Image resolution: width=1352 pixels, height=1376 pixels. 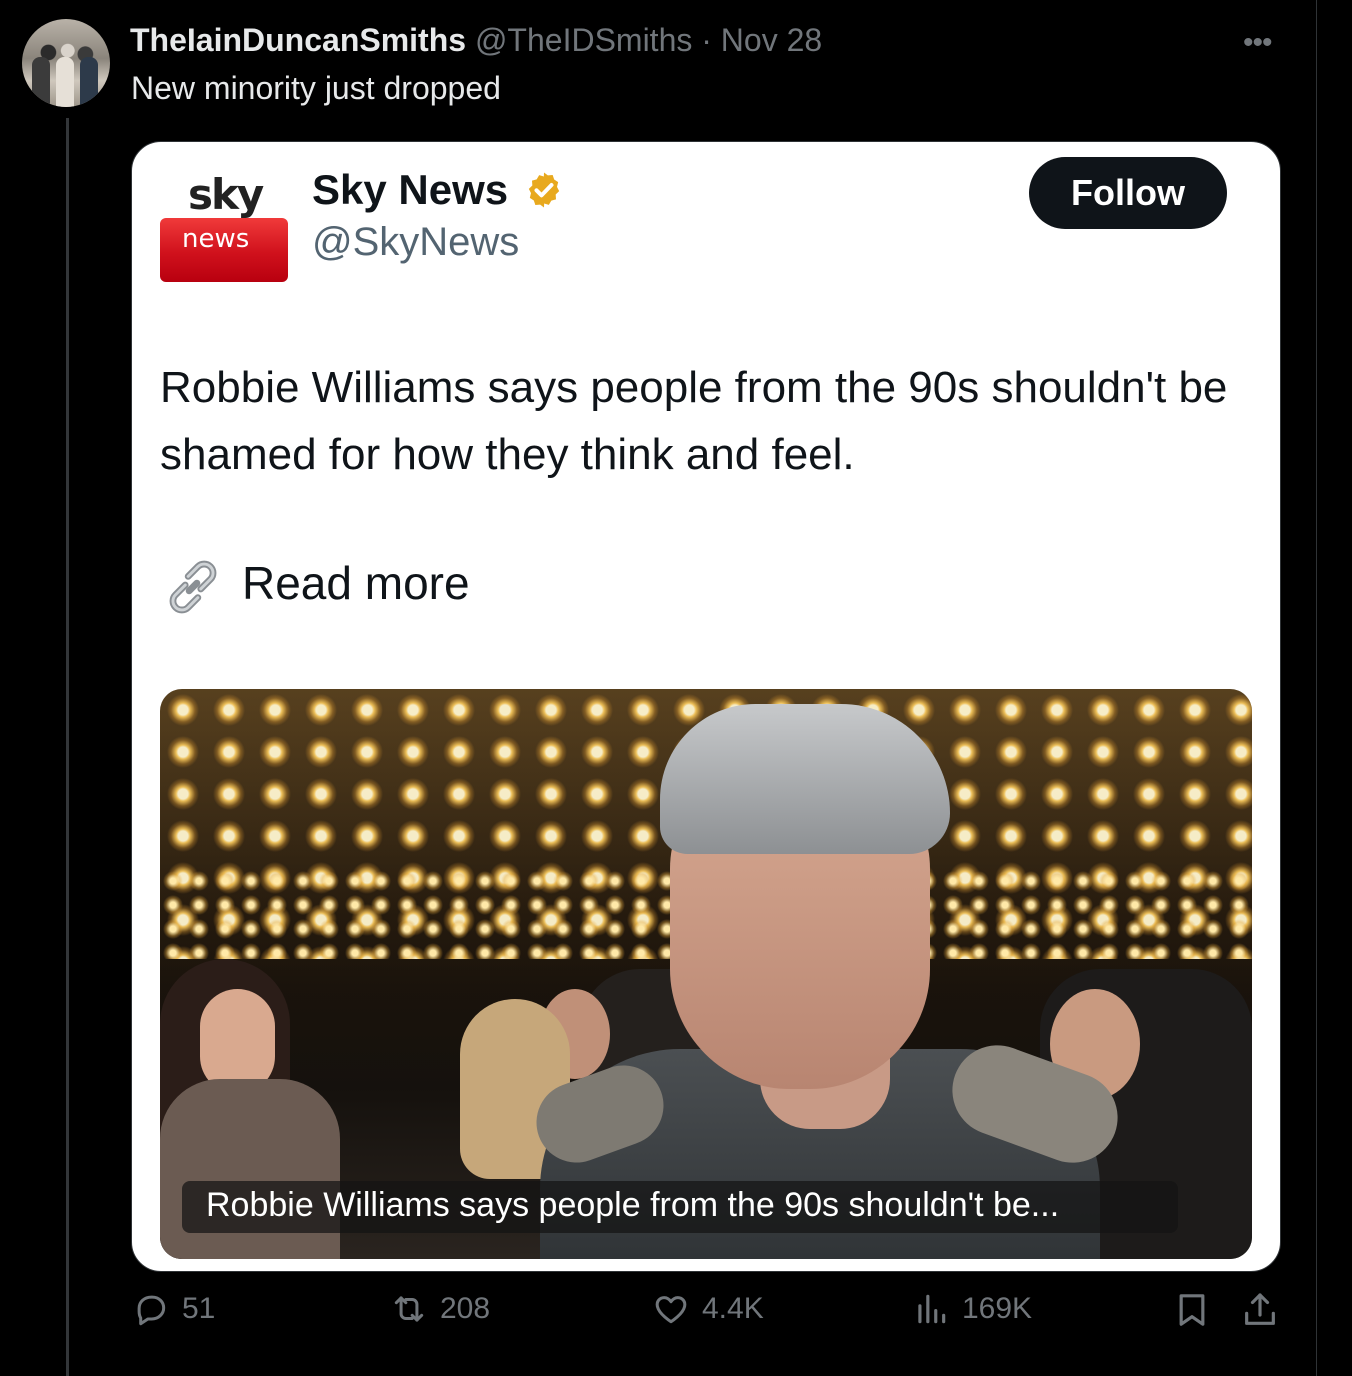 I want to click on sky-news-logo: sky news, so click(x=224, y=226).